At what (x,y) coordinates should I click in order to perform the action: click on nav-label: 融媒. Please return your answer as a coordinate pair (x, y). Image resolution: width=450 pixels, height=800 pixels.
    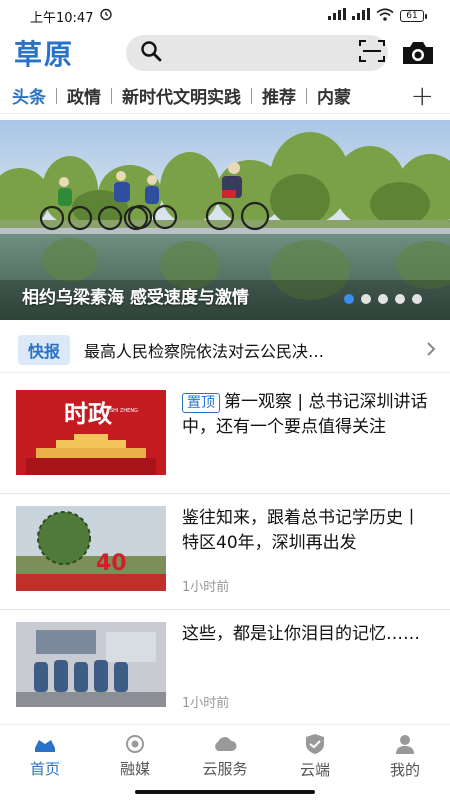
    Looking at the image, I should click on (134, 769).